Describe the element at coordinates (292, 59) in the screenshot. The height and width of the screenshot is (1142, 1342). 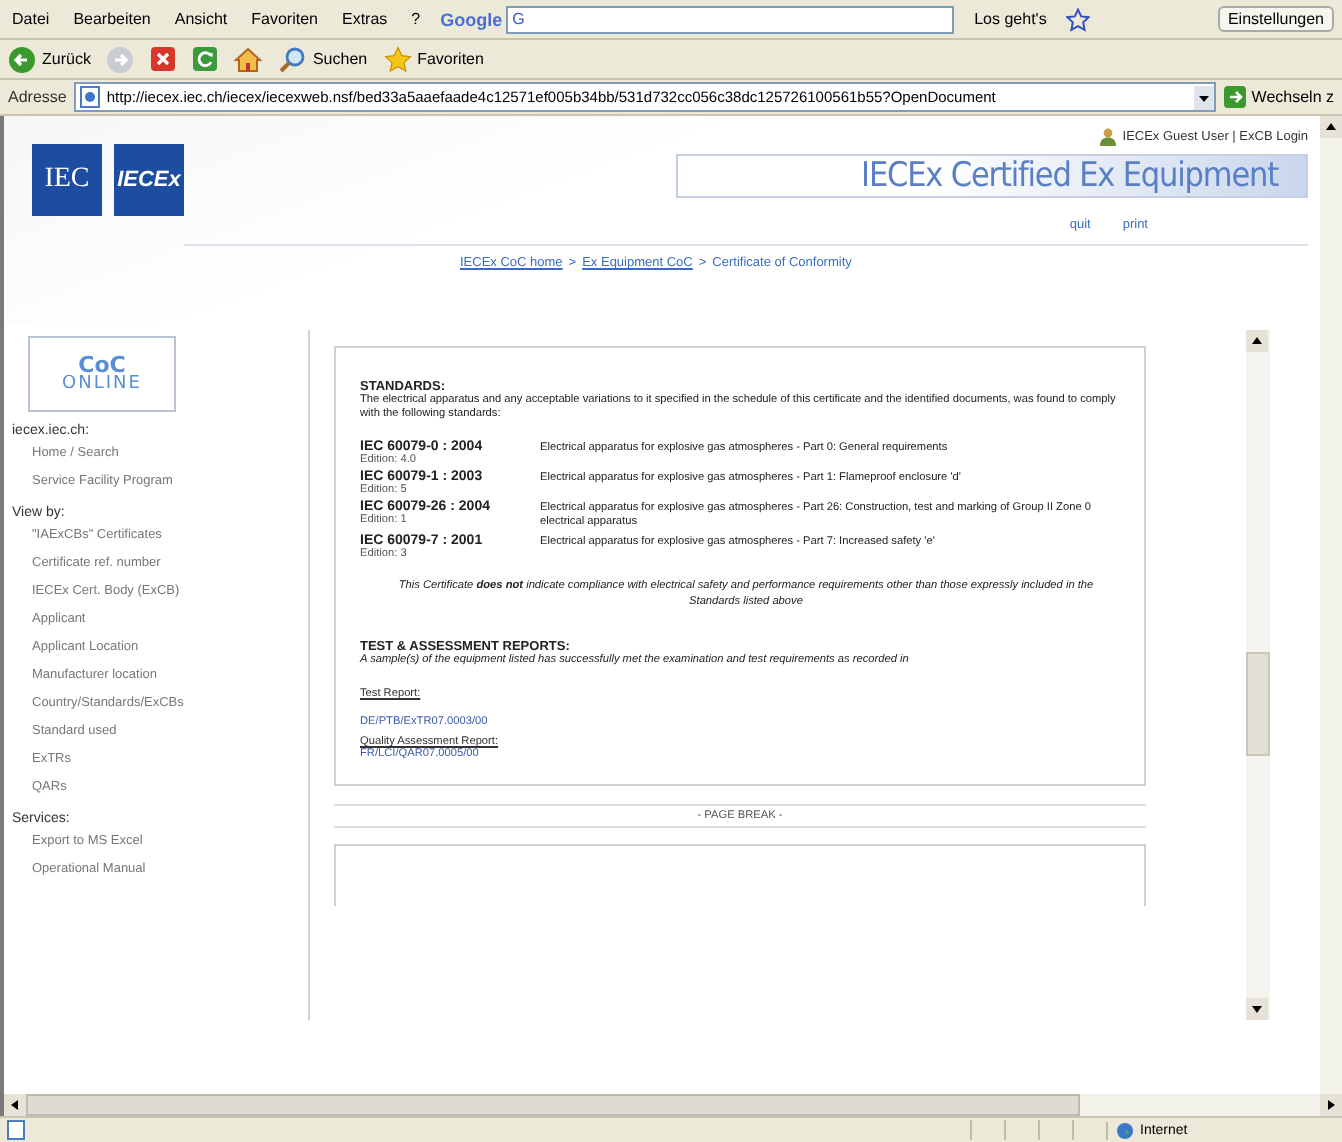
I see `search-icon` at that location.